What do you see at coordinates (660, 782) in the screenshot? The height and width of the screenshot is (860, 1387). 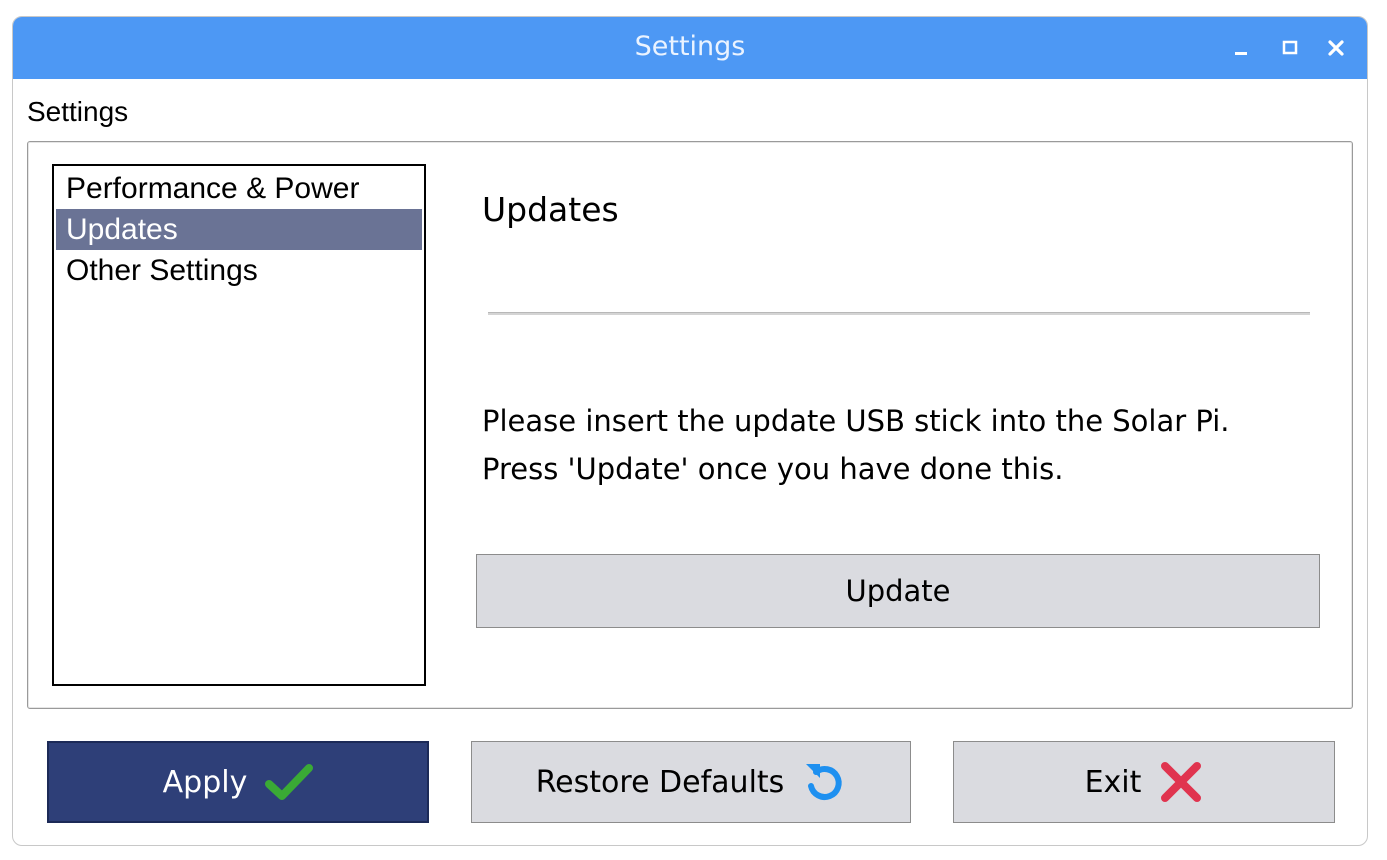 I see `restore-defaults-label: Restore Defaults` at bounding box center [660, 782].